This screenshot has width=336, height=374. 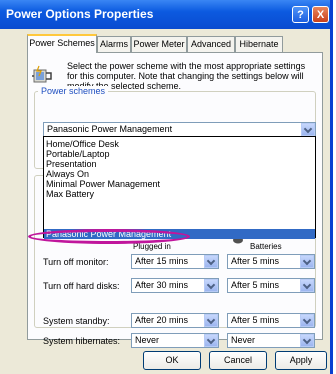 I want to click on standby-plugged-value: After 20 mins, so click(x=162, y=320).